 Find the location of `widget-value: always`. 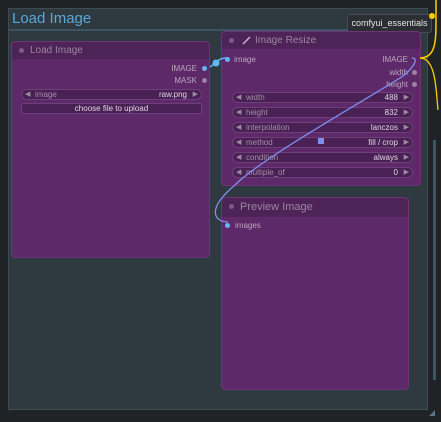

widget-value: always is located at coordinates (385, 157).